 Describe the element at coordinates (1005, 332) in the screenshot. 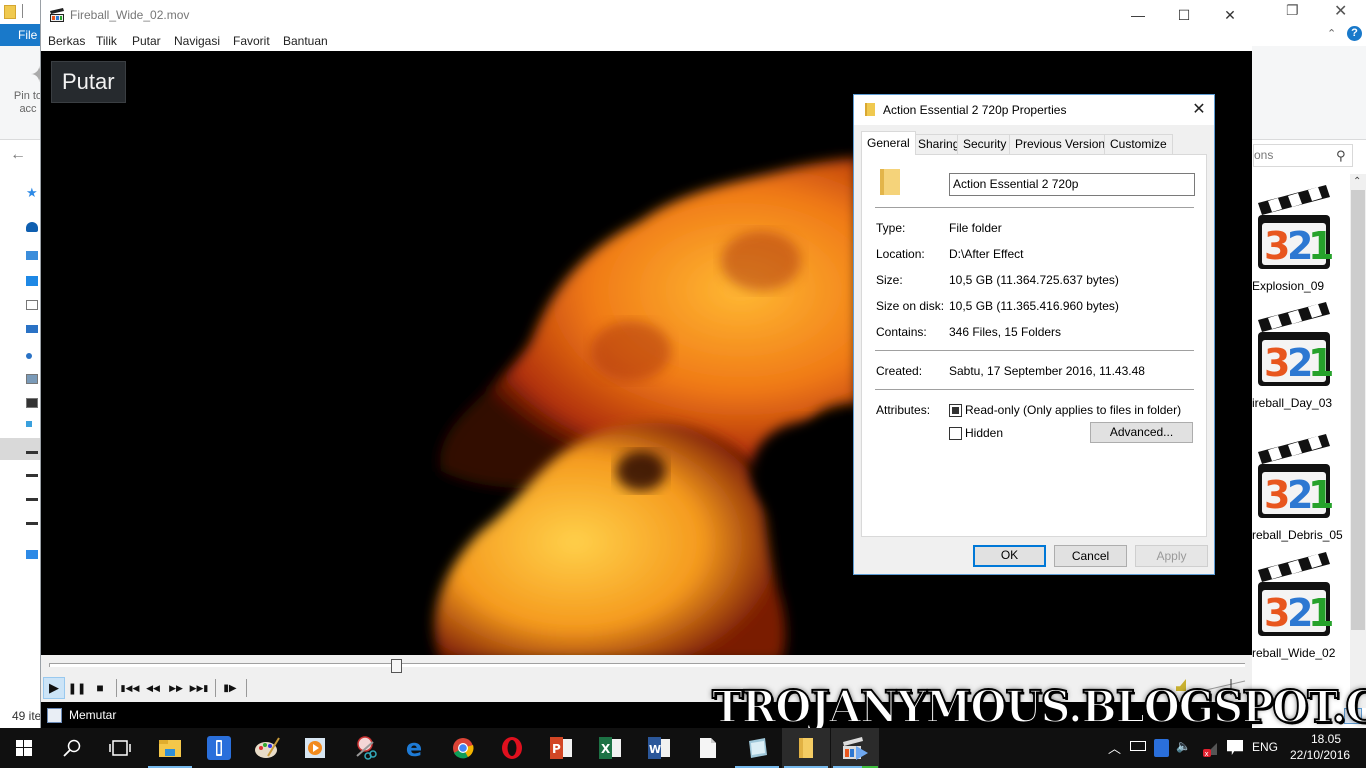

I see `contains-value: 346 Files, 15 Folders` at that location.